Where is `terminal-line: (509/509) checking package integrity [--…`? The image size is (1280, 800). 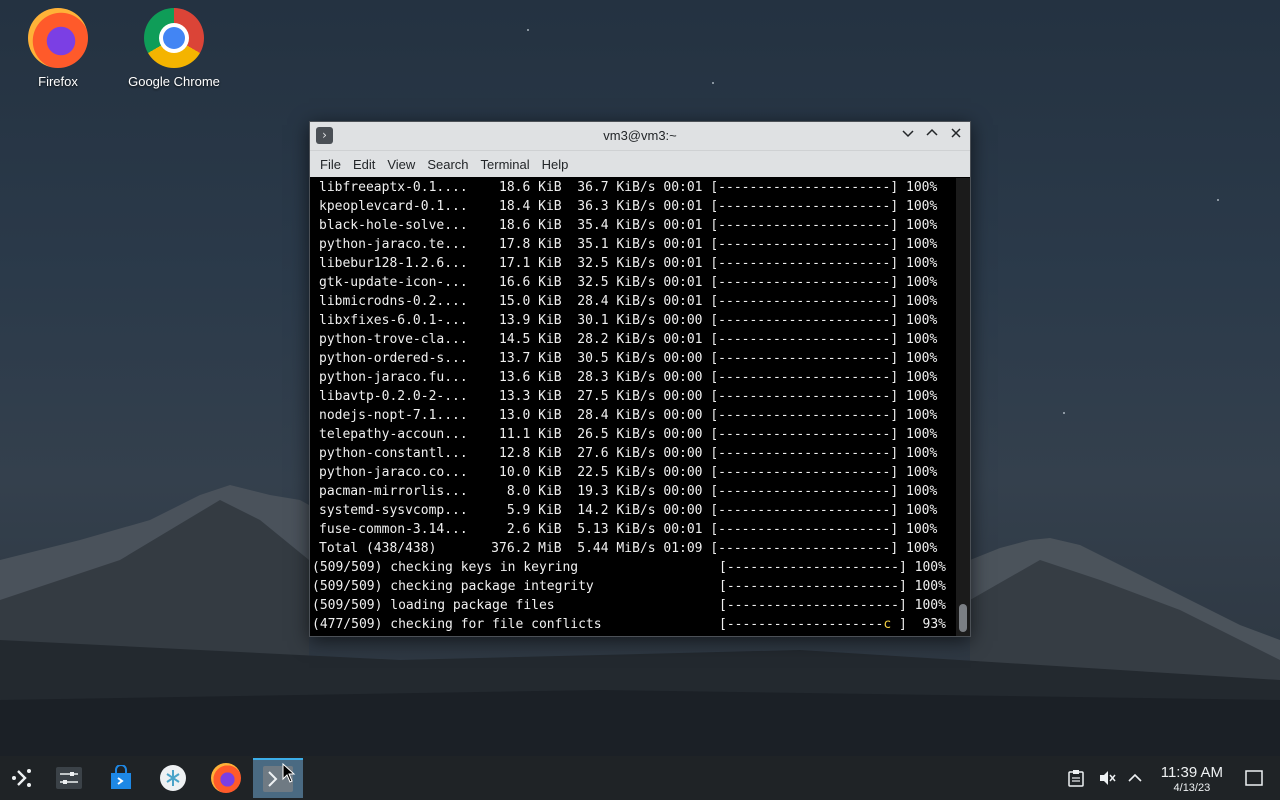 terminal-line: (509/509) checking package integrity [--… is located at coordinates (629, 586).